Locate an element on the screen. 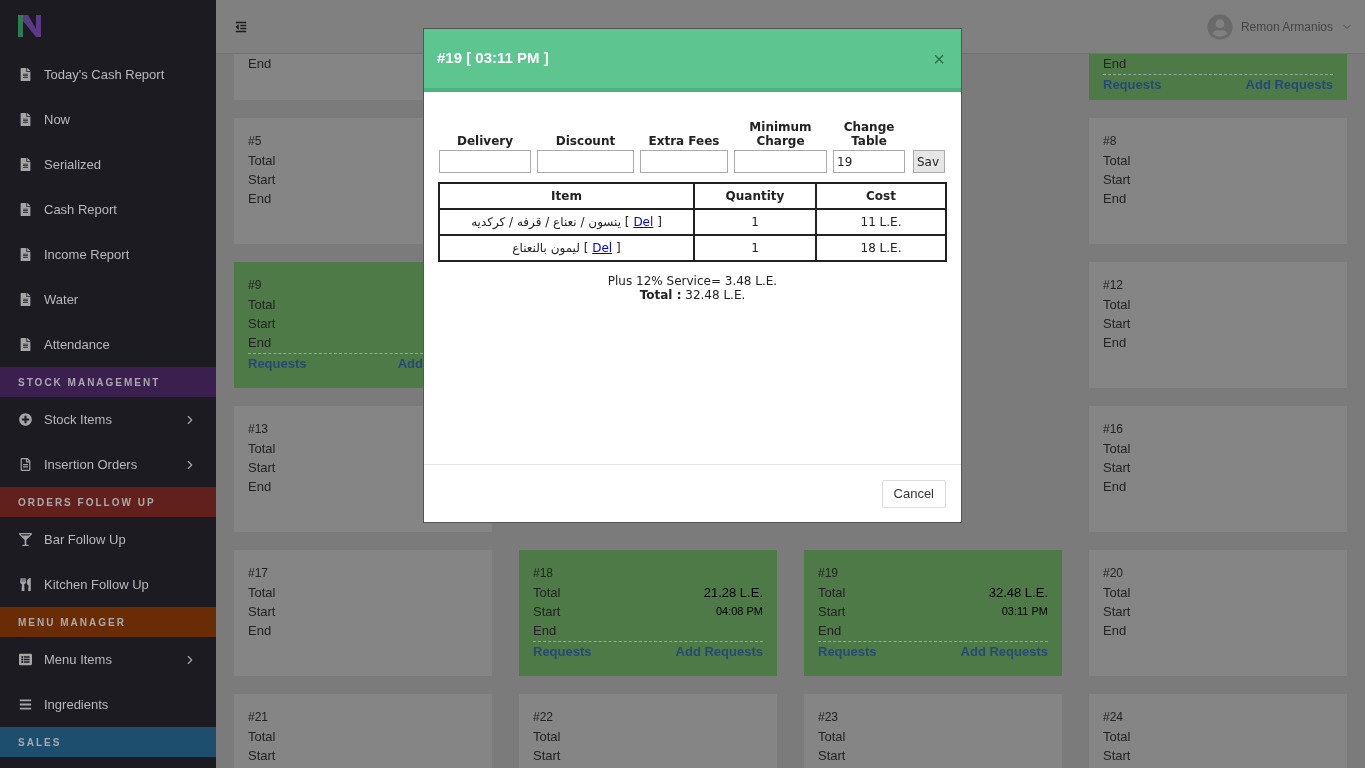  sidebar-toggle-icon is located at coordinates (241, 26).